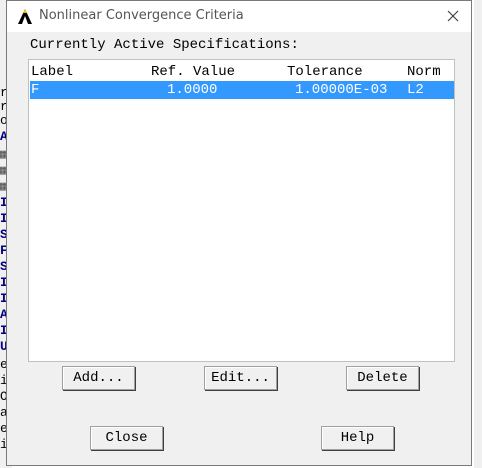 The width and height of the screenshot is (482, 468). What do you see at coordinates (164, 45) in the screenshot?
I see `section-label: Currently Active Specifications:` at bounding box center [164, 45].